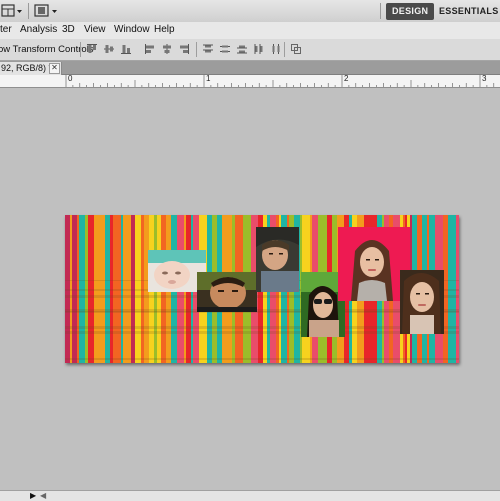  I want to click on options-bar: ow Transform Controls, so click(250, 50).